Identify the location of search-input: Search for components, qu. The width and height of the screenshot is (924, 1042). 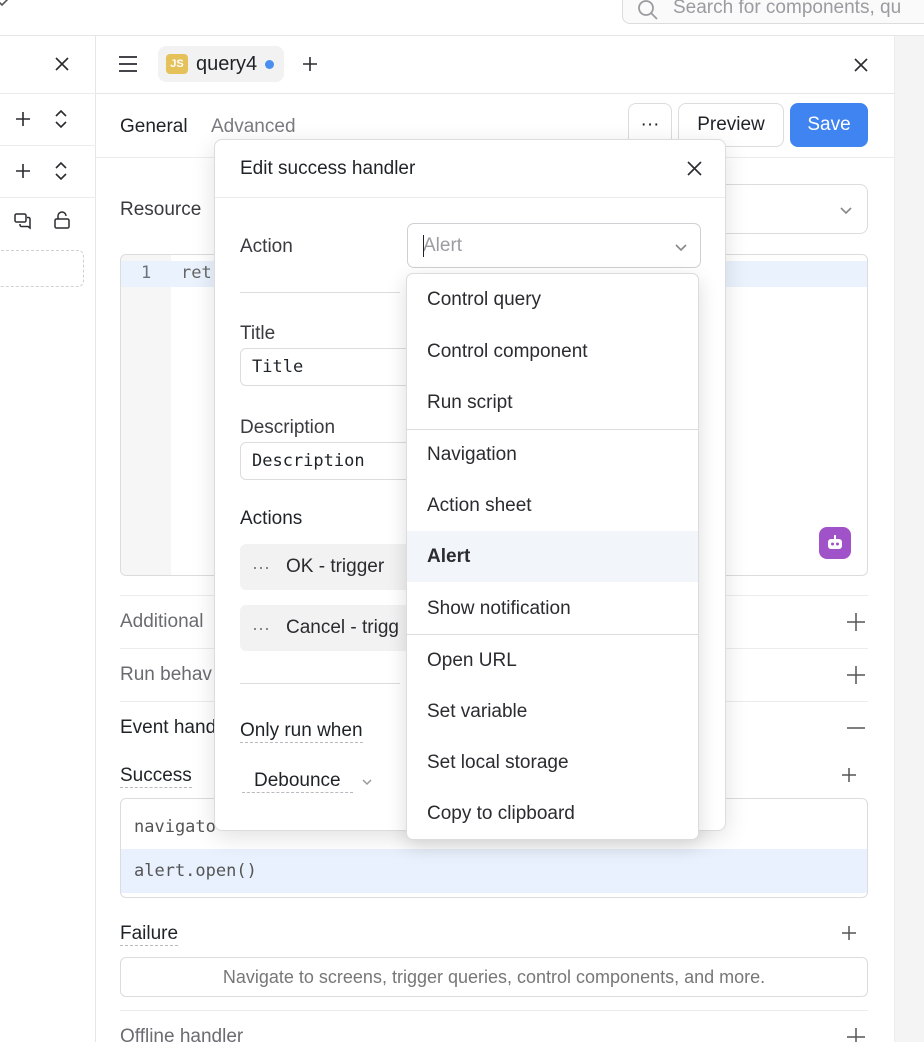
(773, 12).